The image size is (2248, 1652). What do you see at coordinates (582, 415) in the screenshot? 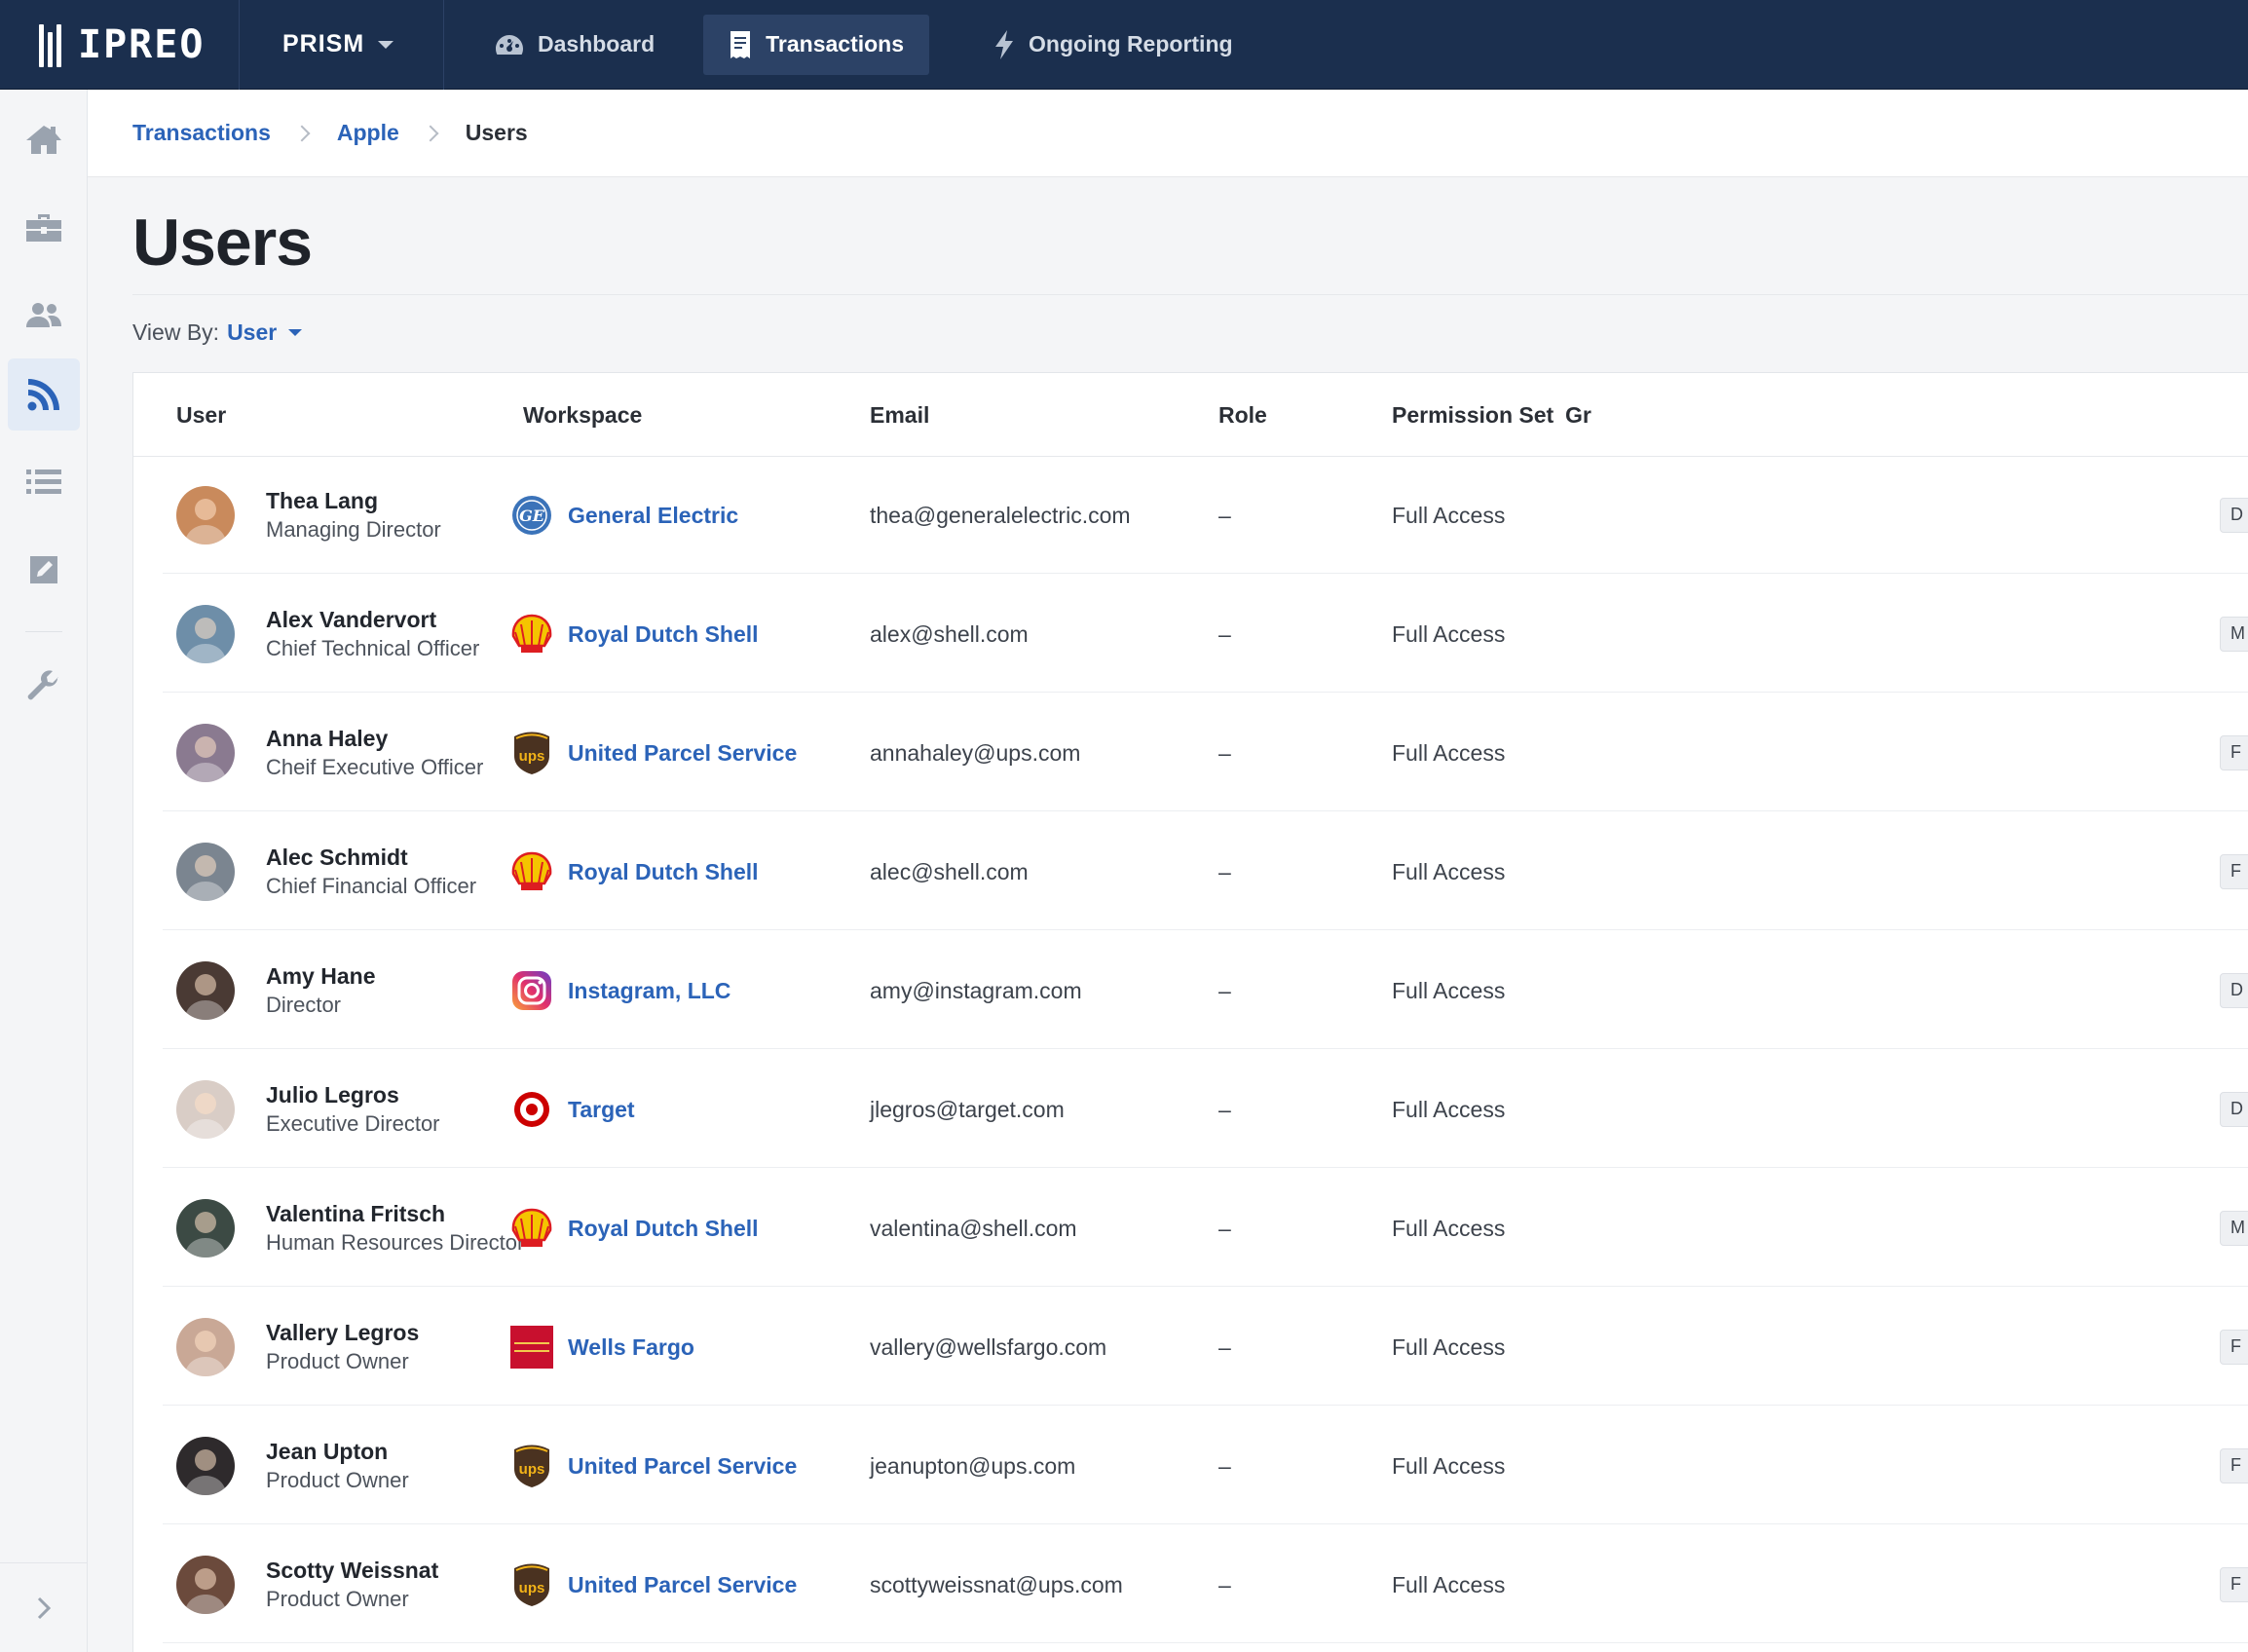
I see `column-header-workspace: Workspace` at bounding box center [582, 415].